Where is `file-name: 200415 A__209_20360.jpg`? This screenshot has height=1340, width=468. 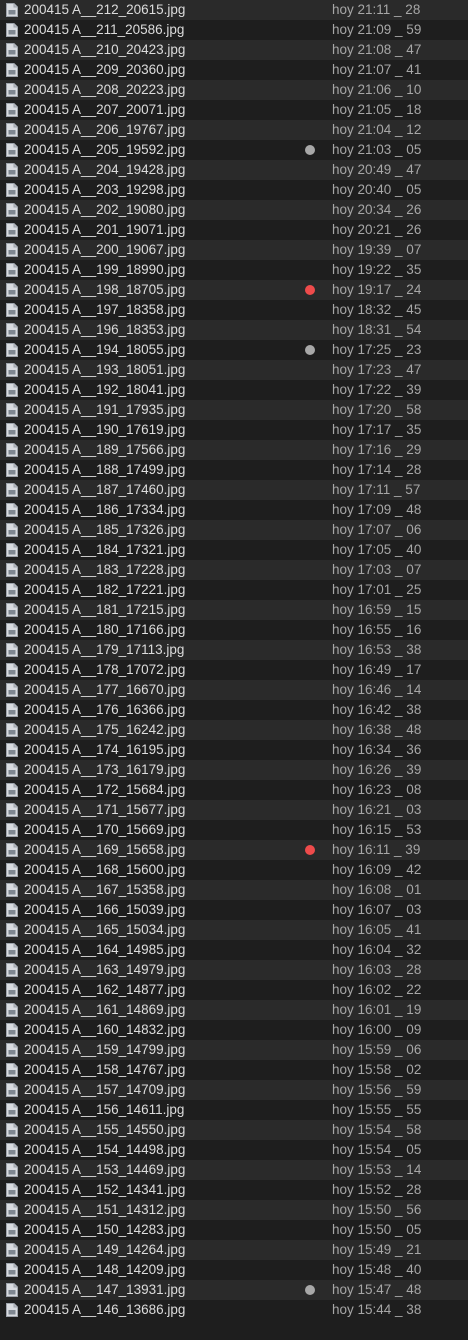
file-name: 200415 A__209_20360.jpg is located at coordinates (105, 69).